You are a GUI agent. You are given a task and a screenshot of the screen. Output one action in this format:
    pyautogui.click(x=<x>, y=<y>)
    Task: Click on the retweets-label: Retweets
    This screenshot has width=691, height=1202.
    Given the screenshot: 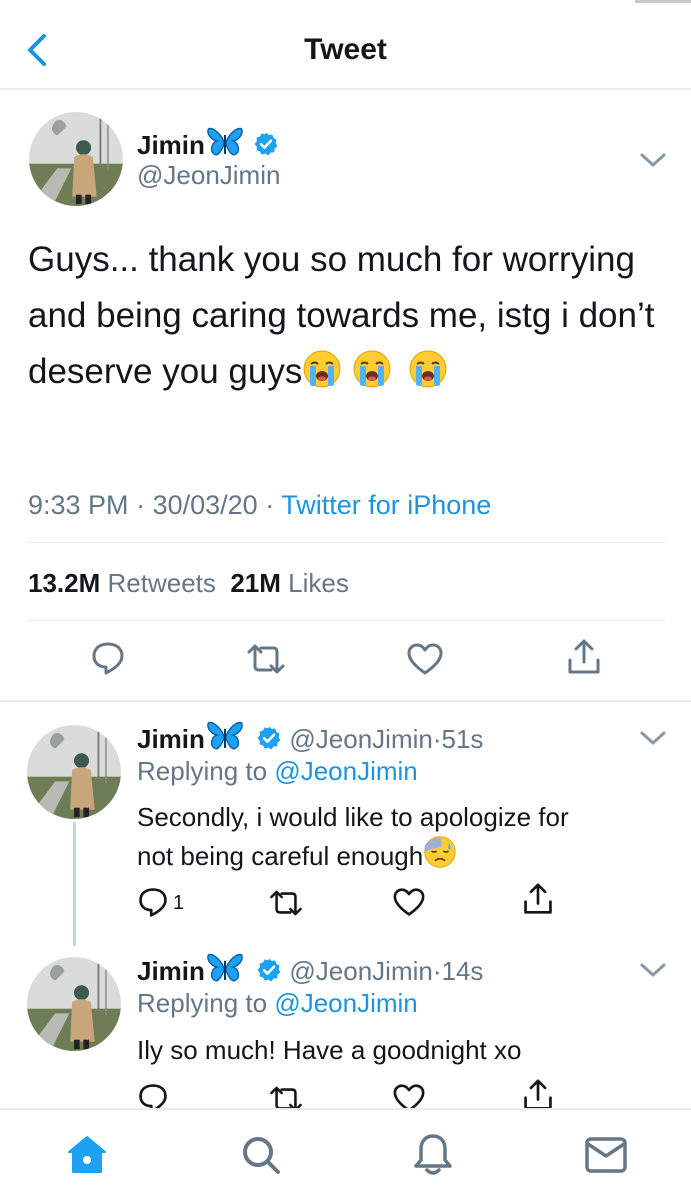 What is the action you would take?
    pyautogui.click(x=161, y=583)
    